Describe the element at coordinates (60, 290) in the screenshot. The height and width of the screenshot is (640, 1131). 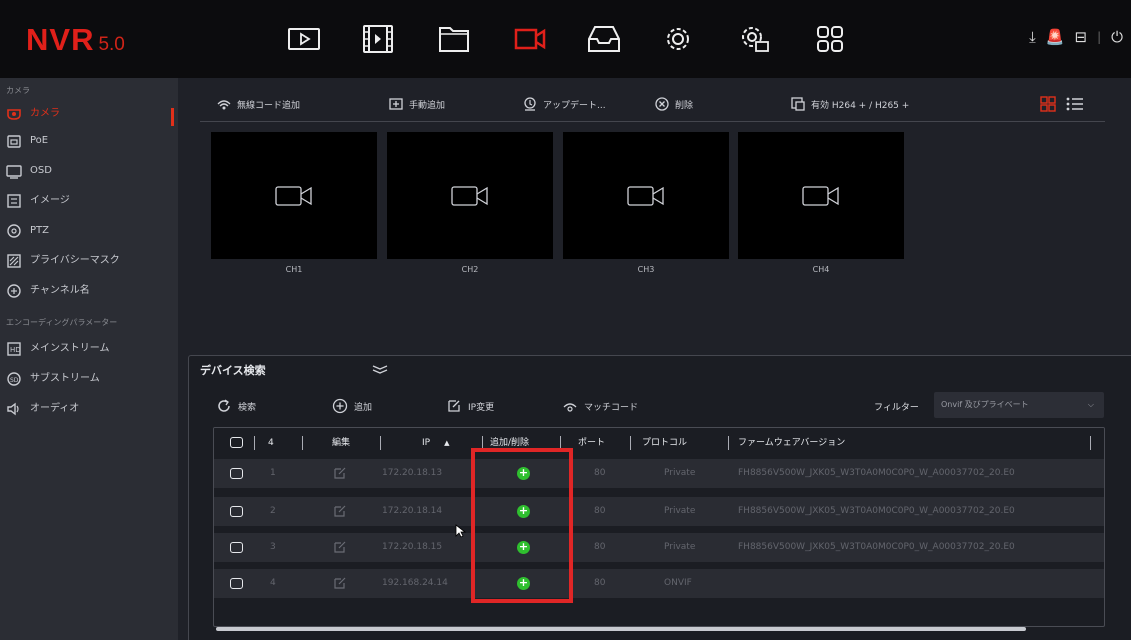
I see `sidebar-item-label: チャンネル名` at that location.